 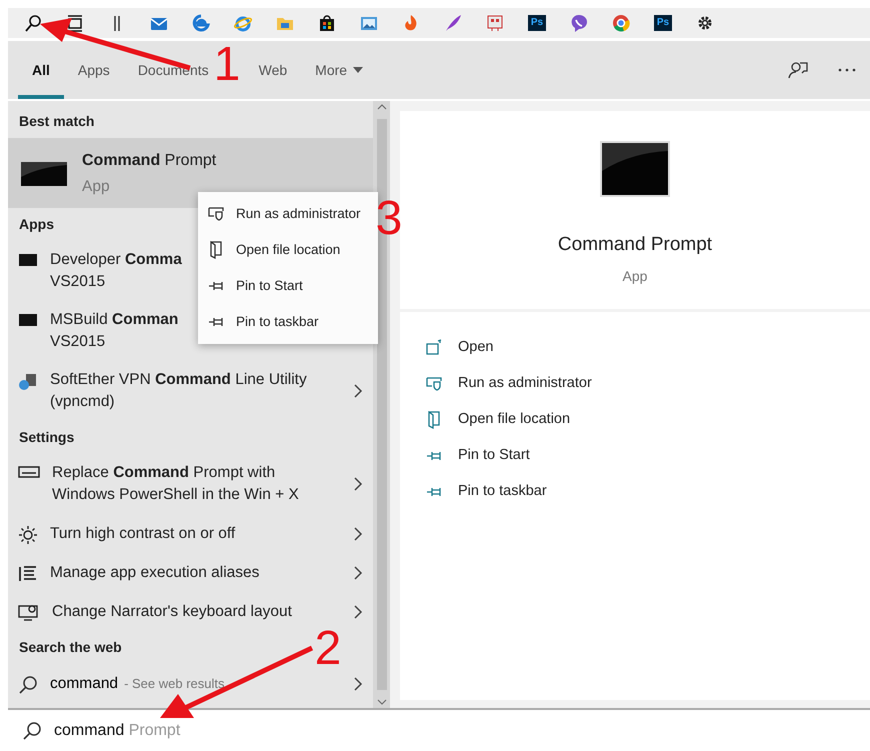 What do you see at coordinates (648, 384) in the screenshot?
I see `action-link: Run as administrator` at bounding box center [648, 384].